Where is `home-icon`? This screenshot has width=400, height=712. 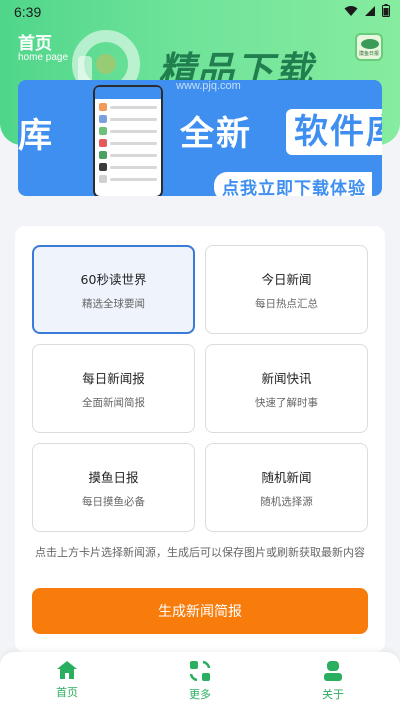 home-icon is located at coordinates (67, 670).